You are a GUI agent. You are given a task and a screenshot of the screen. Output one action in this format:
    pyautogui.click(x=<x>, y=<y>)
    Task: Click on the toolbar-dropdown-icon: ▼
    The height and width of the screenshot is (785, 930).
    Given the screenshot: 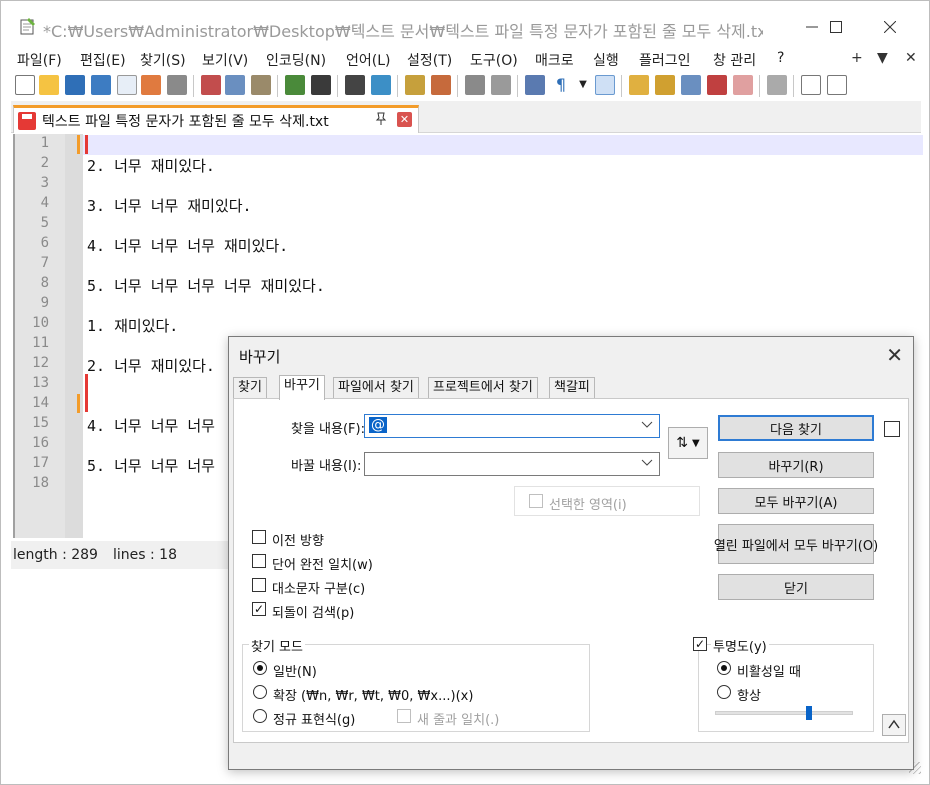 What is the action you would take?
    pyautogui.click(x=583, y=85)
    